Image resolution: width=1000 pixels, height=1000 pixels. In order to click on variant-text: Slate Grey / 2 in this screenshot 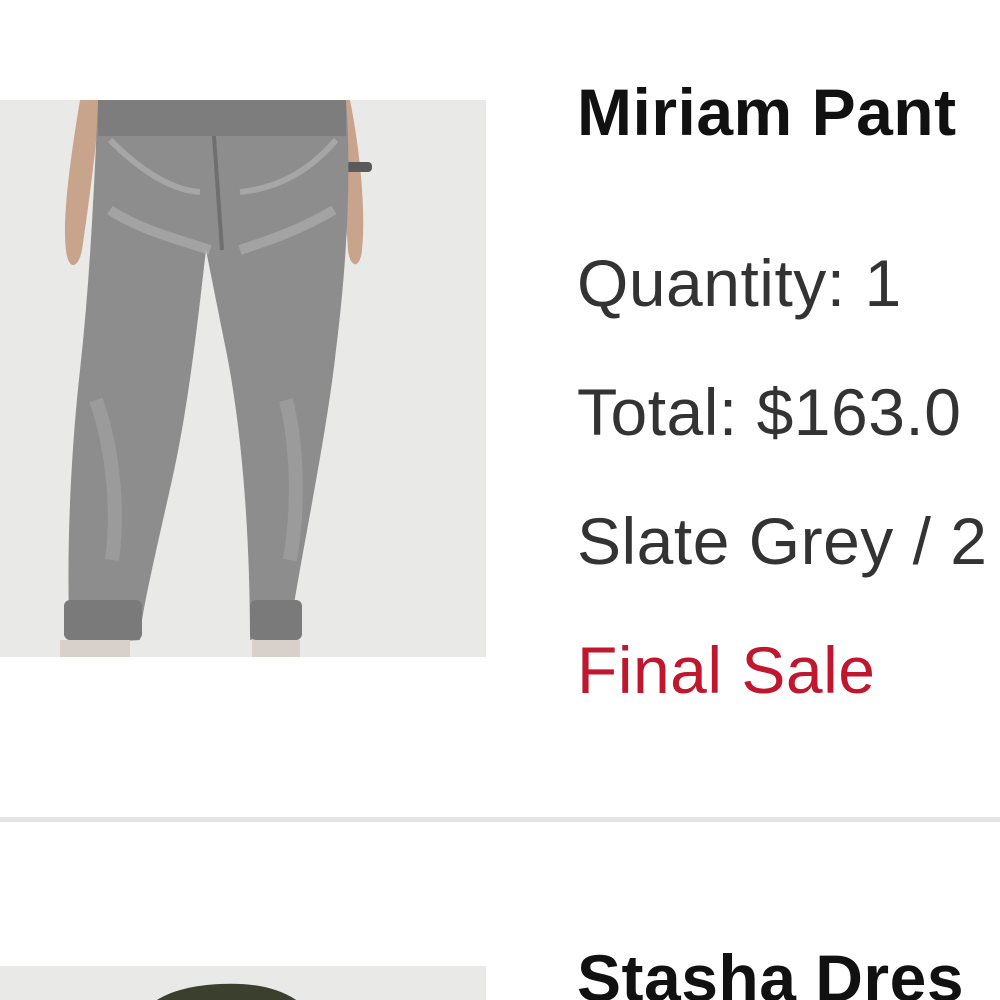, I will do `click(782, 541)`.